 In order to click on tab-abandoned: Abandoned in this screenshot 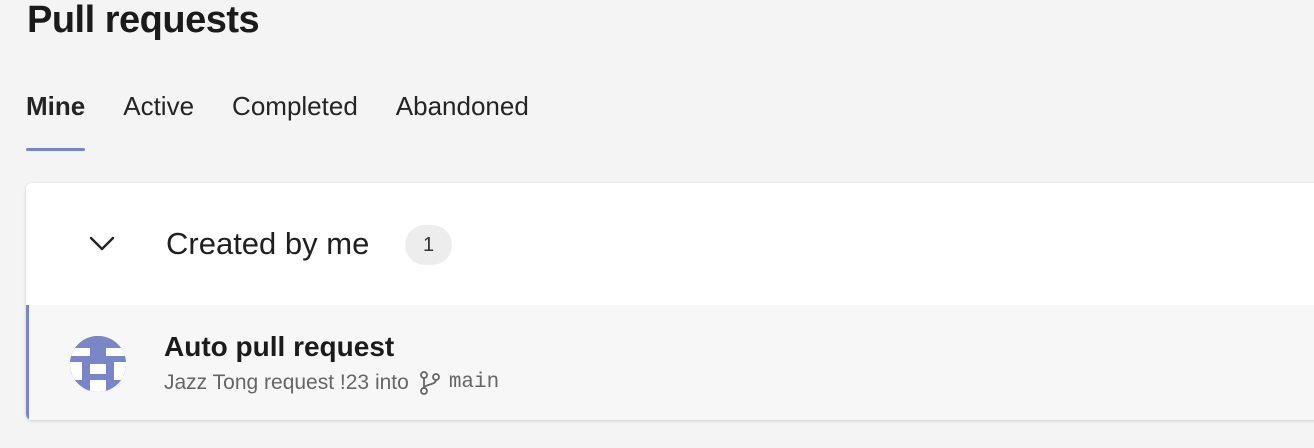, I will do `click(462, 106)`.